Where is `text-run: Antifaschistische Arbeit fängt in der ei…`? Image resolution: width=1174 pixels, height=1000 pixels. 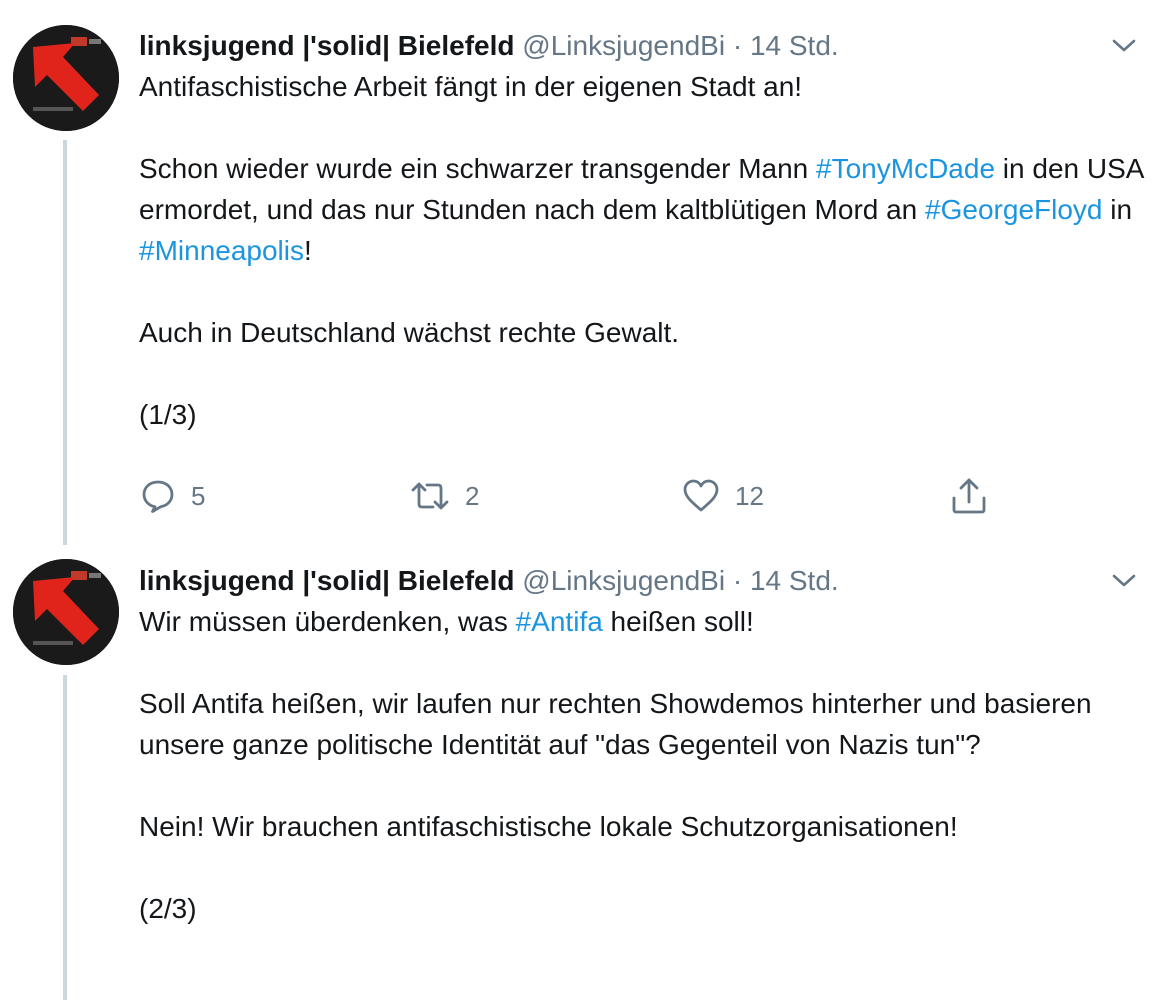
text-run: Antifaschistische Arbeit fängt in der ei… is located at coordinates (471, 86).